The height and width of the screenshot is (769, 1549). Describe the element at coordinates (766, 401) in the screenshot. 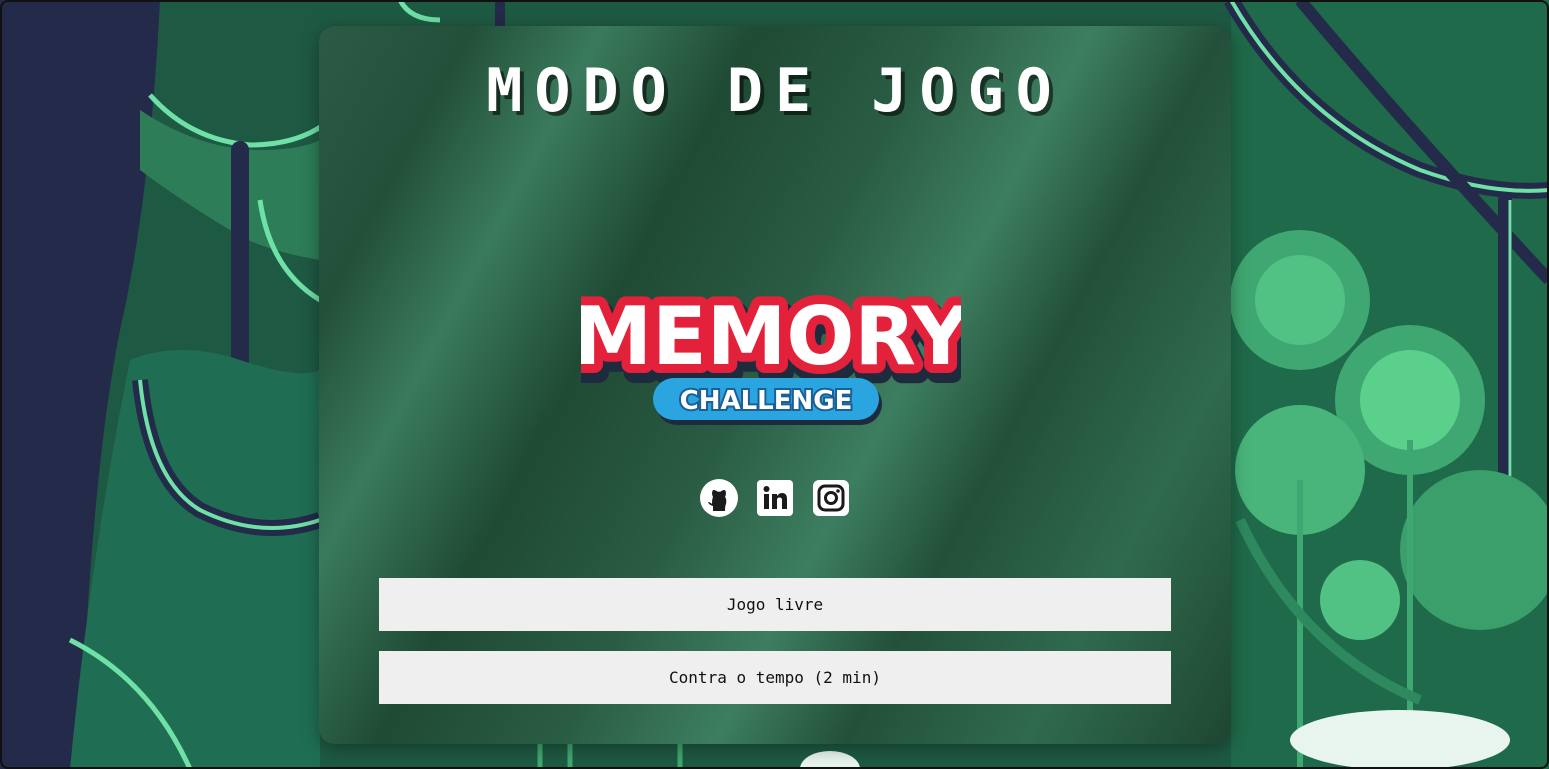

I see `logo-text-challenge: CHALLENGE` at that location.